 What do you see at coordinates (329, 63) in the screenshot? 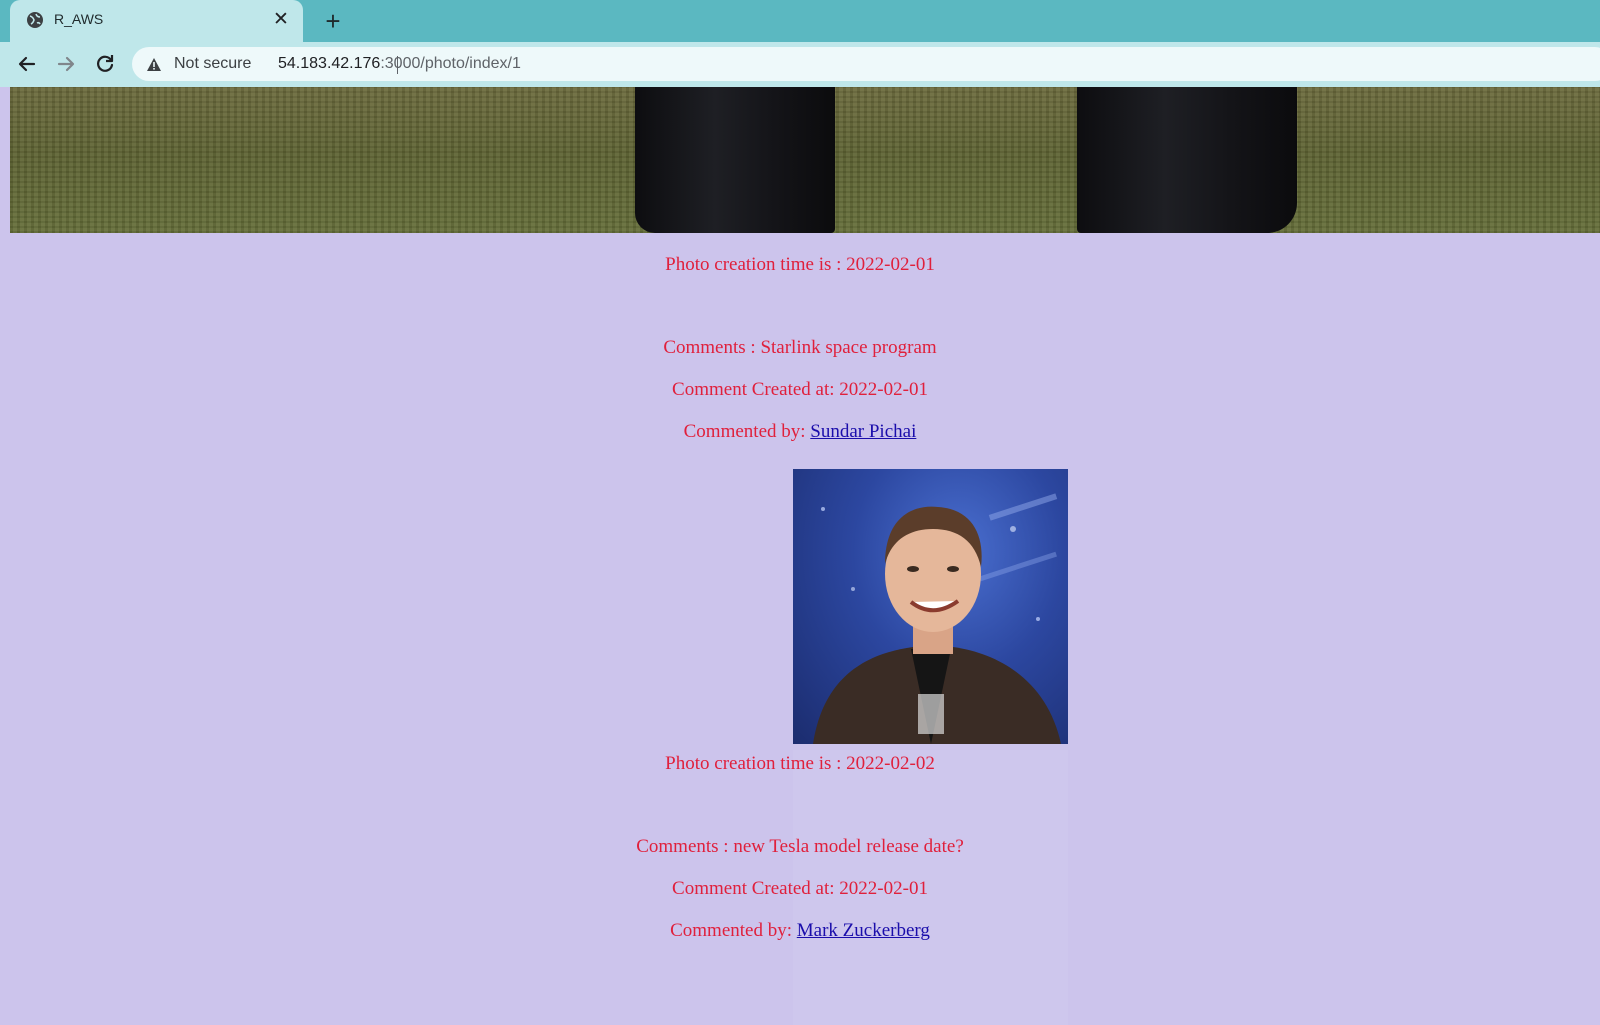
I see `url-host: 54.183.42.176` at bounding box center [329, 63].